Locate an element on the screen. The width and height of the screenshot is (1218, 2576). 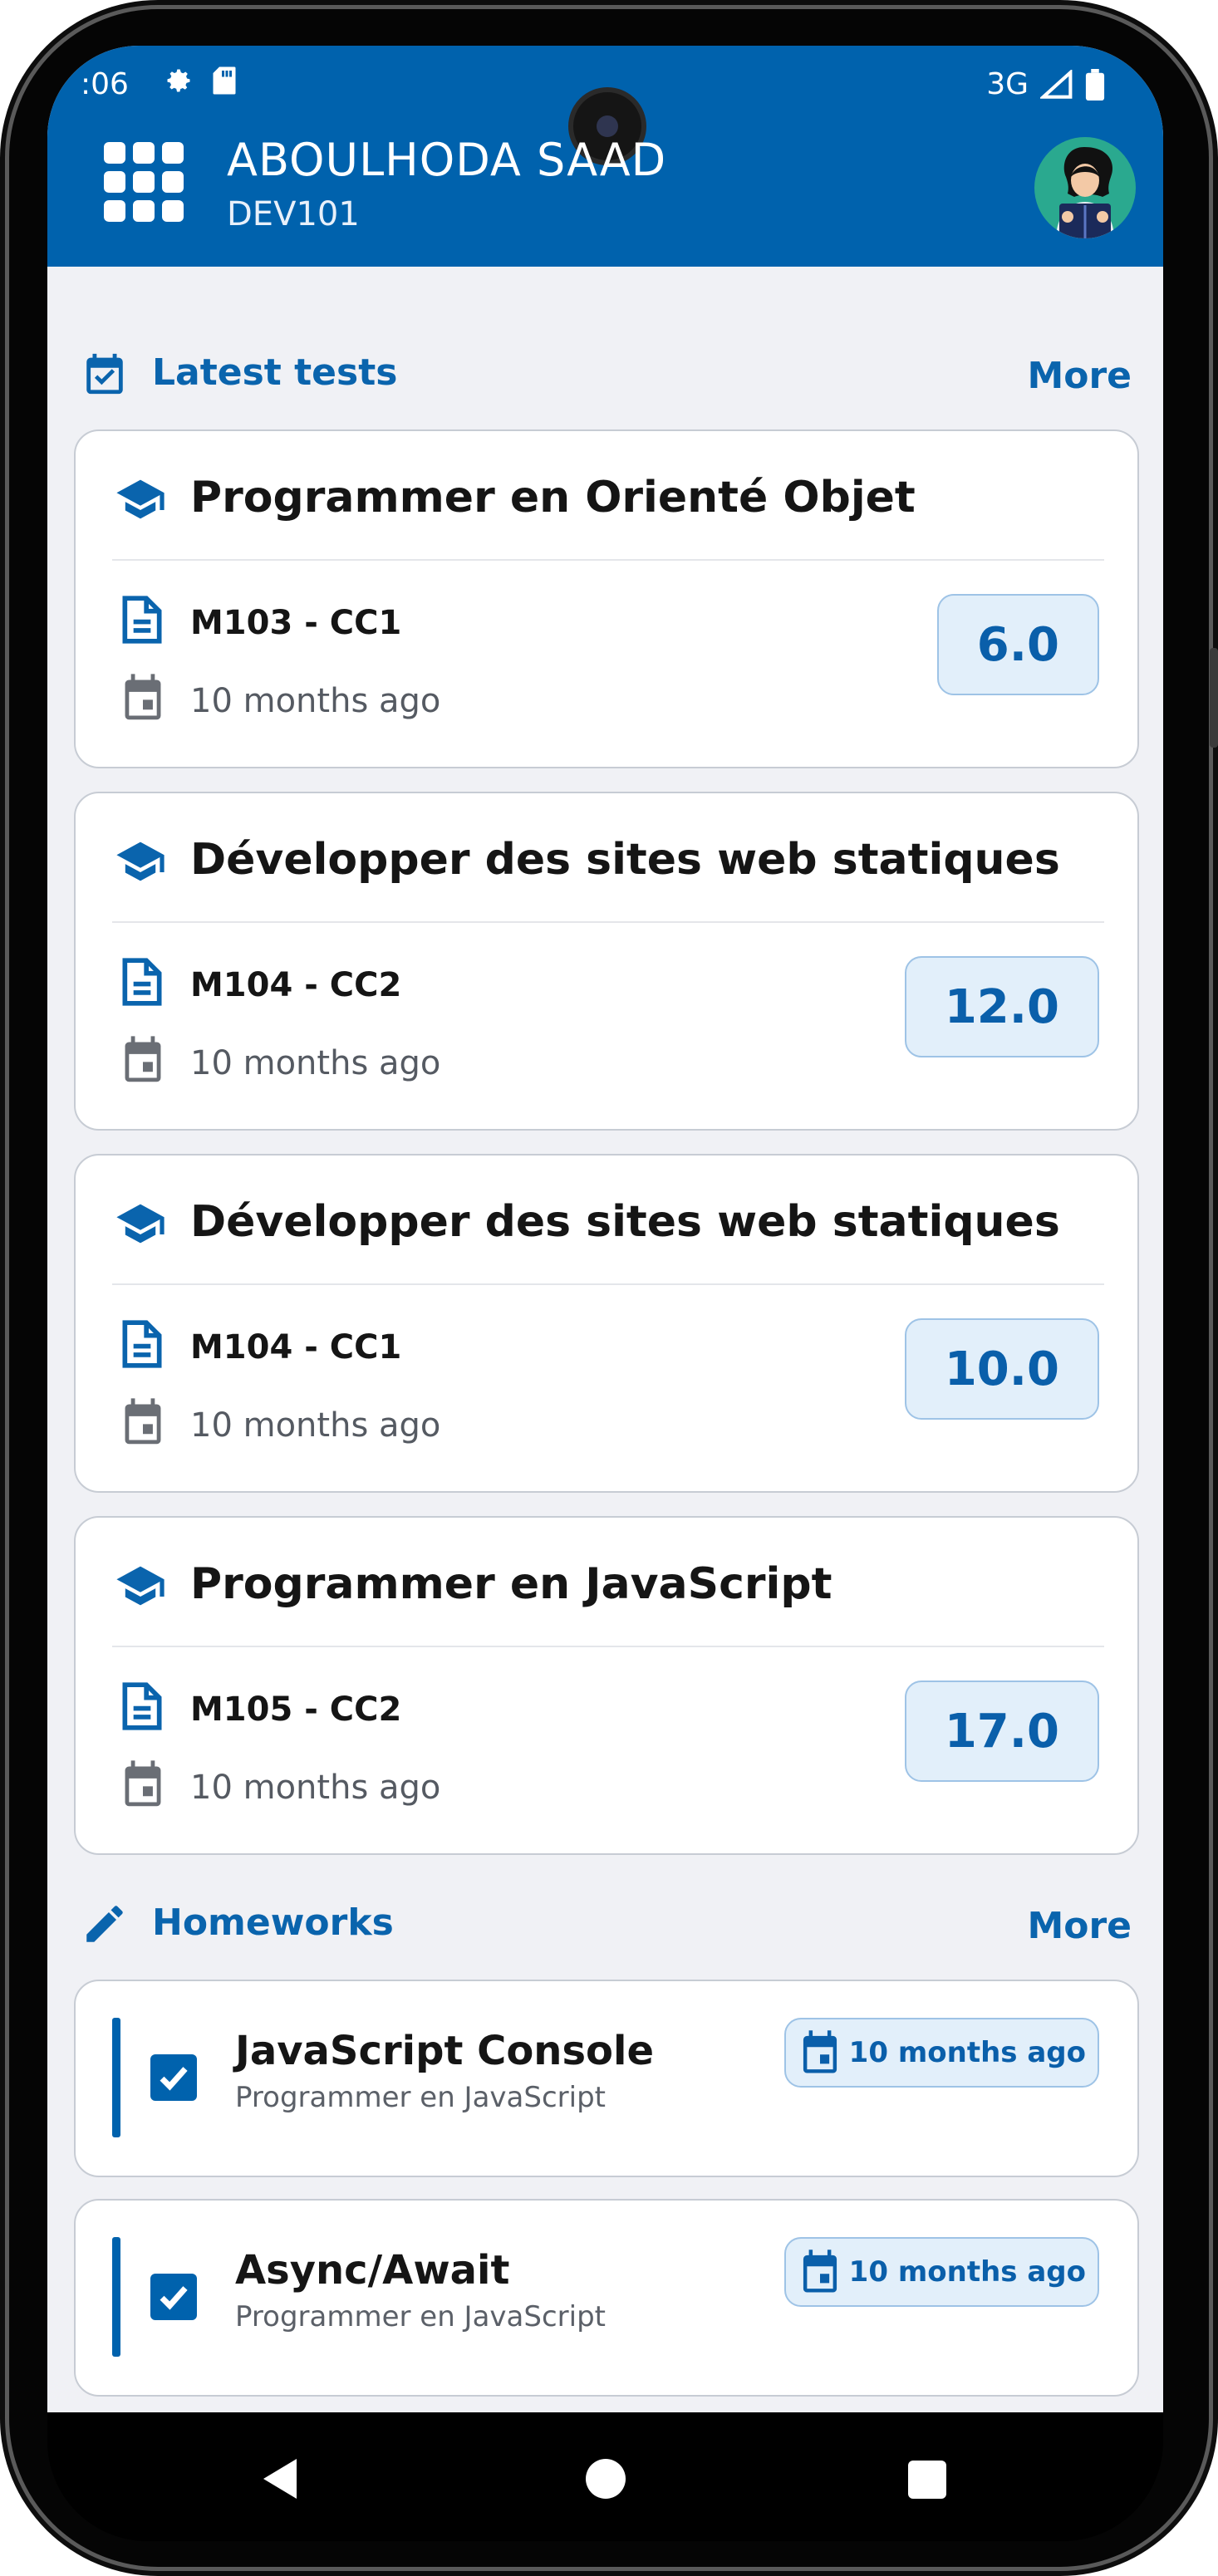
system-nav-bar is located at coordinates (605, 2476).